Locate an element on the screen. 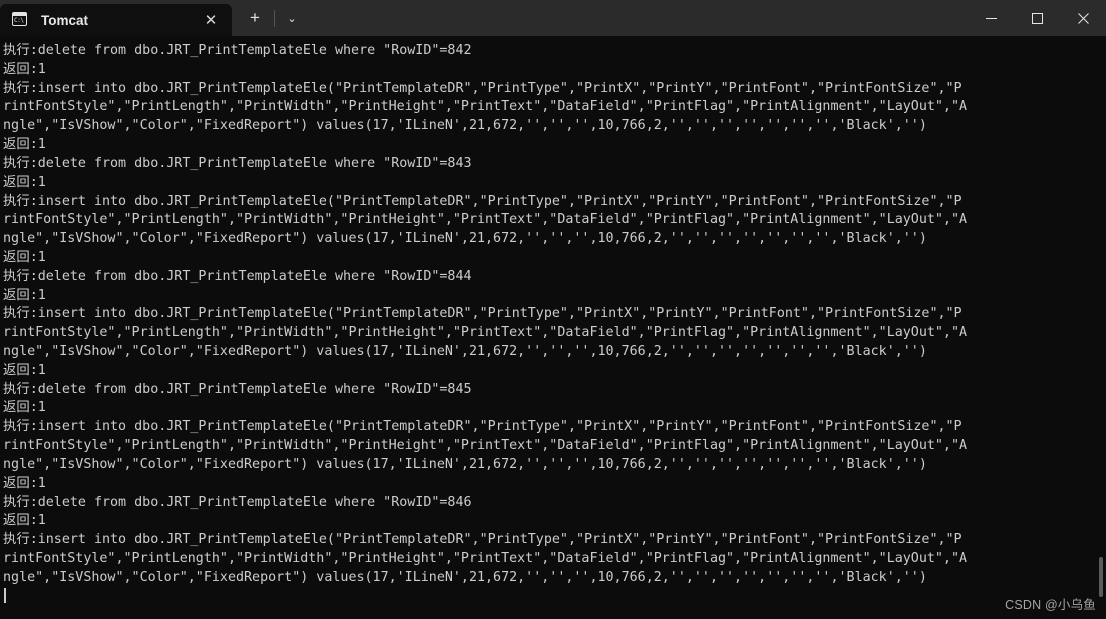 Image resolution: width=1106 pixels, height=619 pixels. tab-strip: C:\ Tomcat ✕ is located at coordinates (116, 18).